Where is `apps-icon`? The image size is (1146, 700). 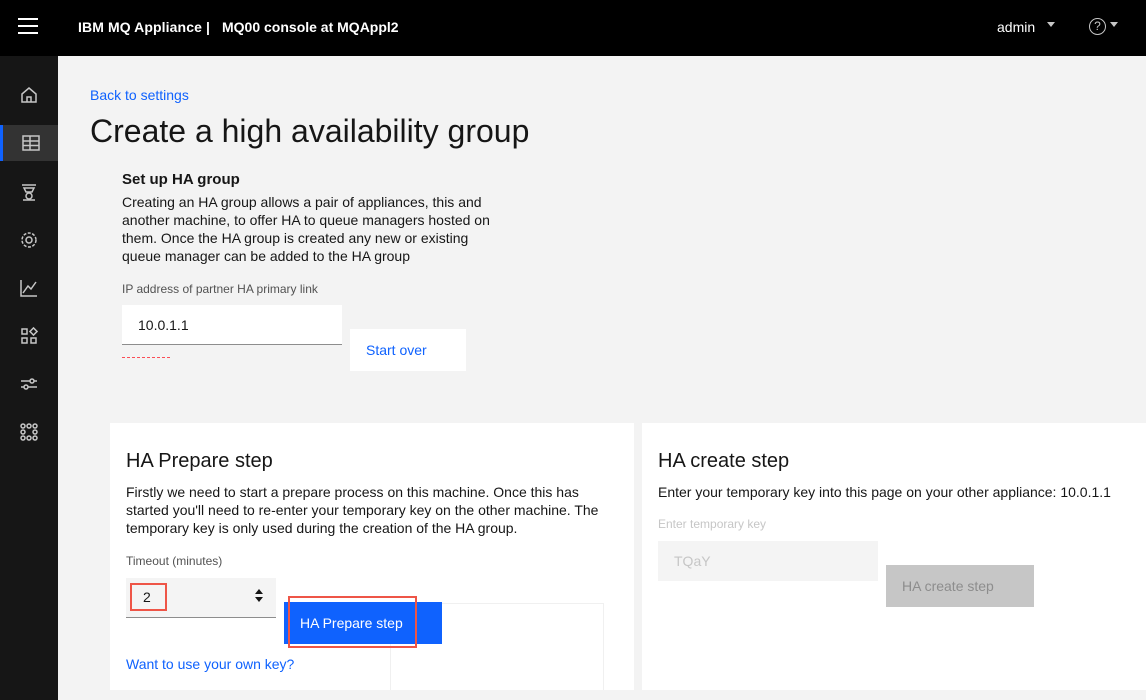 apps-icon is located at coordinates (30, 335).